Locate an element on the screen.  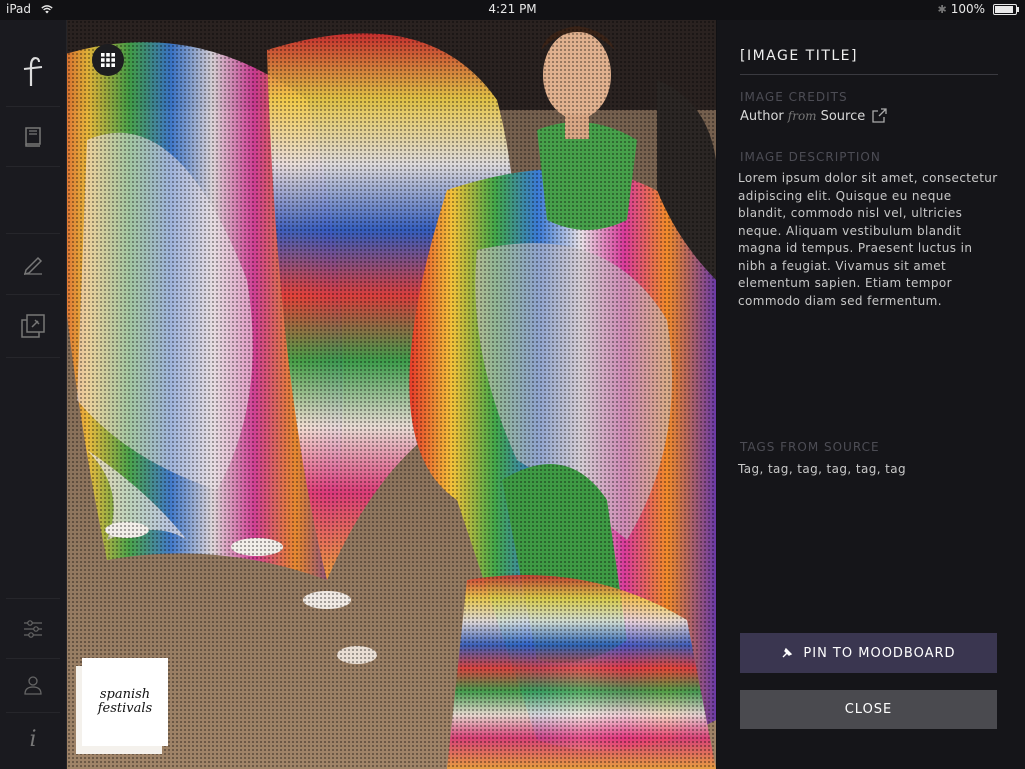
sidebar-item-write is located at coordinates (33, 264).